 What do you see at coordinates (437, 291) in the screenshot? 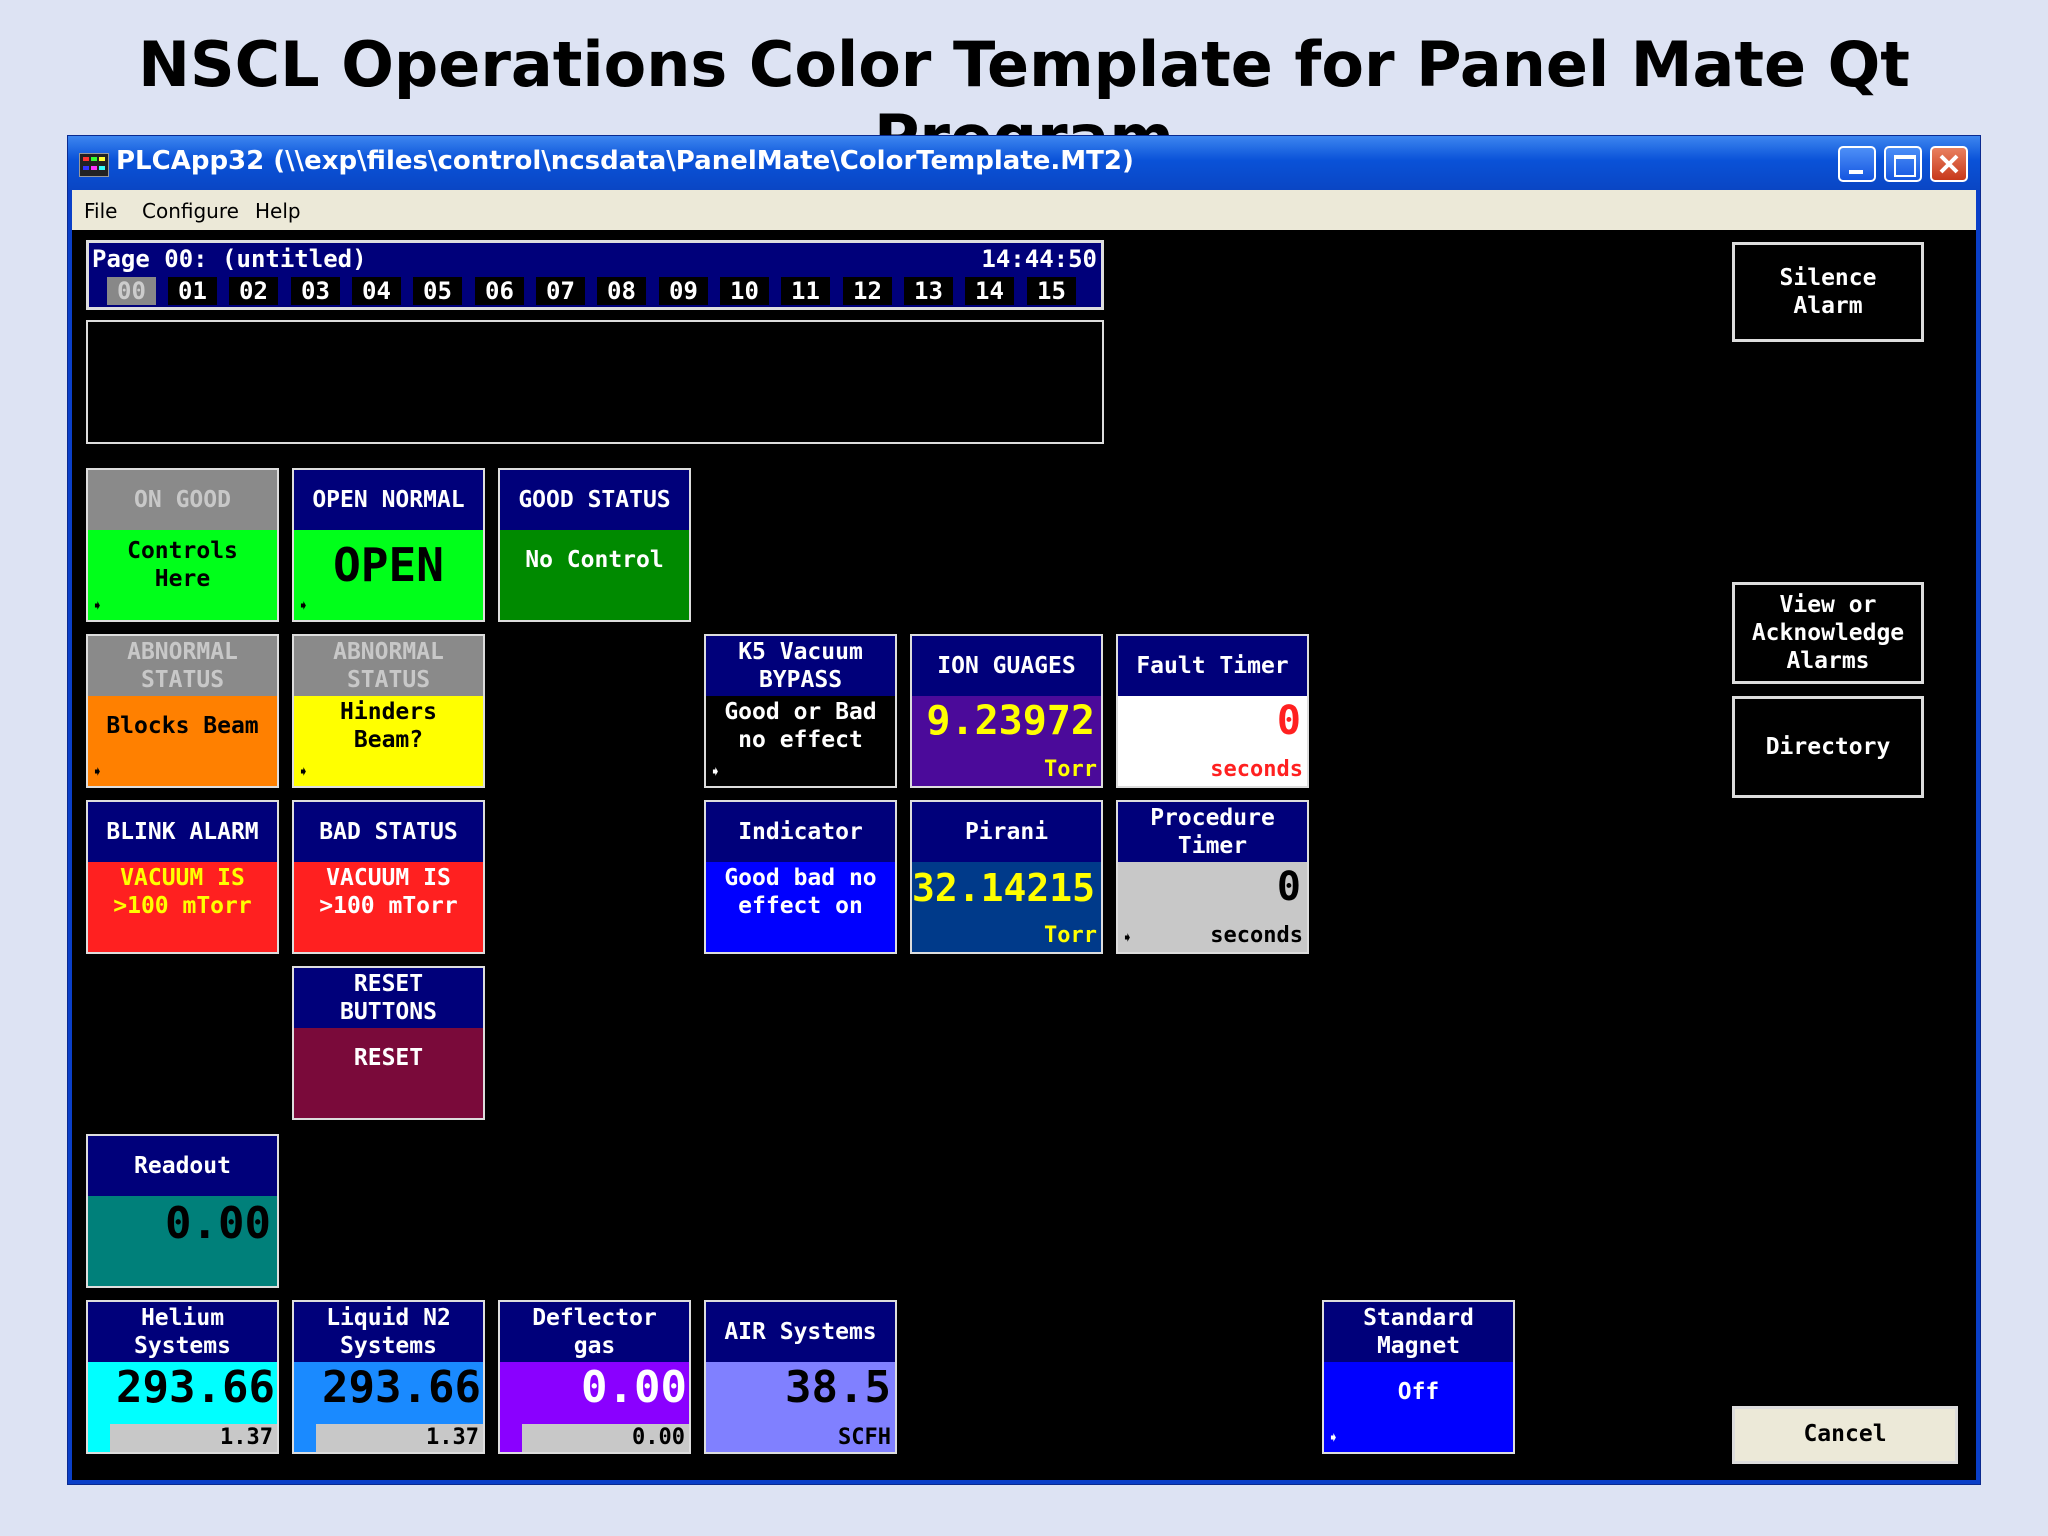
I see `page-tab-05: 05` at bounding box center [437, 291].